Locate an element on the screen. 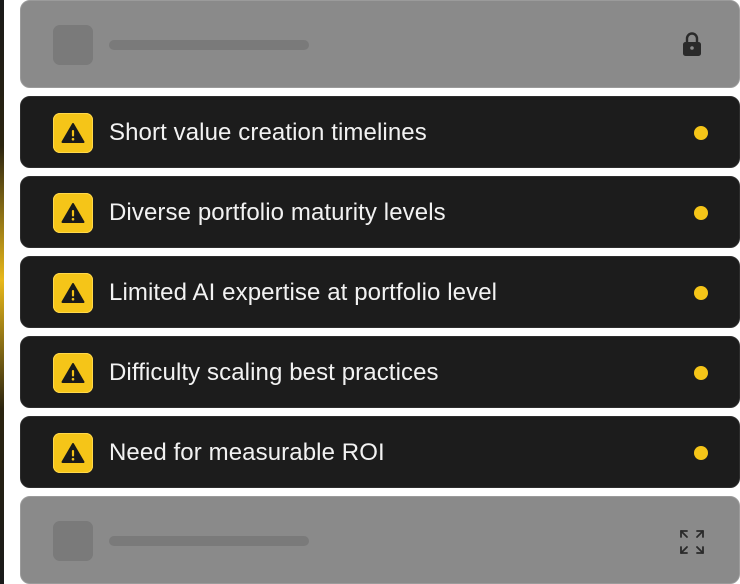 The image size is (740, 584). risk-label: Diverse portfolio maturity levels is located at coordinates (277, 212).